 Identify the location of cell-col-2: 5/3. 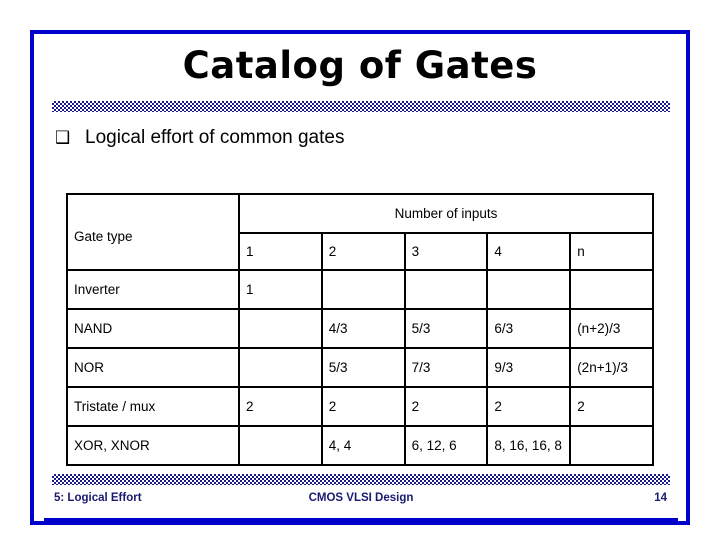
(363, 367).